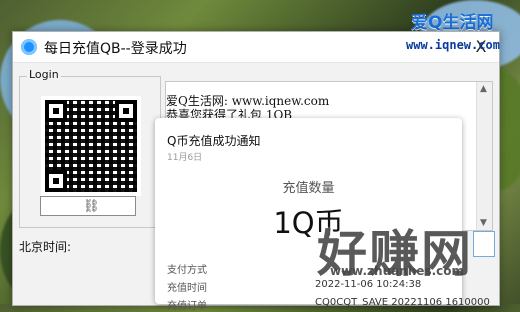 Image resolution: width=520 pixels, height=312 pixels. I want to click on log-line: 爱Q生活网: www.iqnew.com, so click(248, 101).